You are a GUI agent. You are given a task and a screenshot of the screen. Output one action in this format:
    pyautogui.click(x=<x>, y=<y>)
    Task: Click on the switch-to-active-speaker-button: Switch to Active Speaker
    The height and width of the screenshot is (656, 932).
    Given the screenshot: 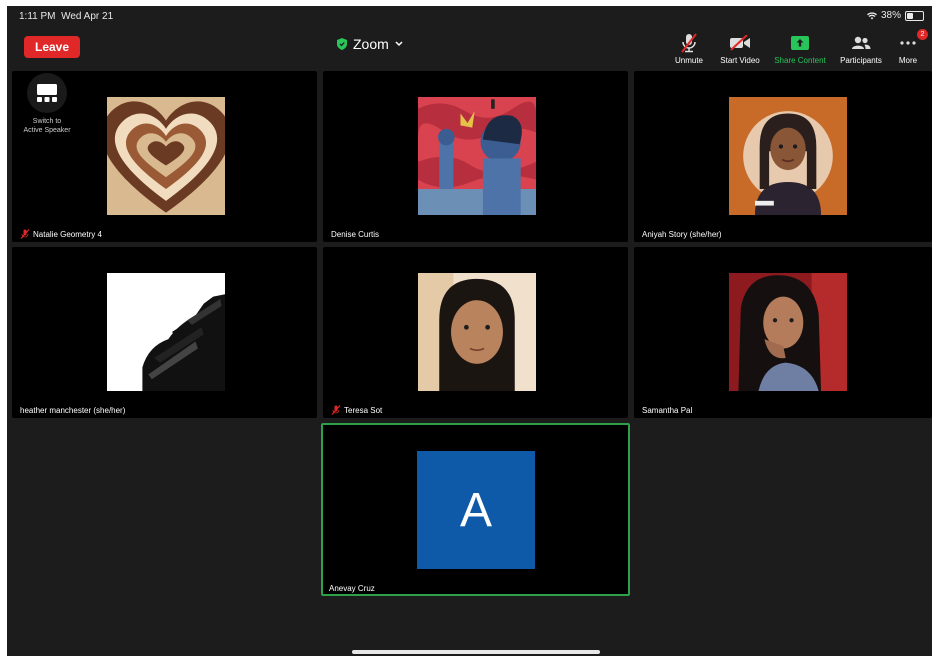 What is the action you would take?
    pyautogui.click(x=47, y=104)
    